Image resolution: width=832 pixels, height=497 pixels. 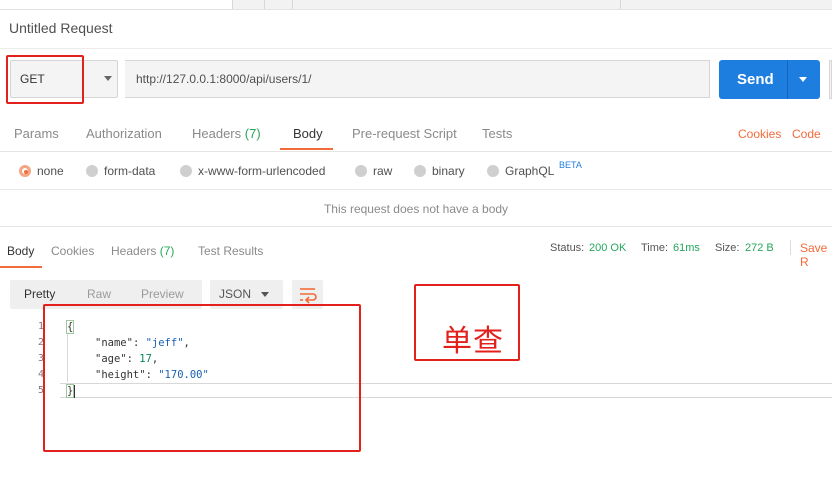 I want to click on radio-binary-label: binary, so click(x=448, y=171).